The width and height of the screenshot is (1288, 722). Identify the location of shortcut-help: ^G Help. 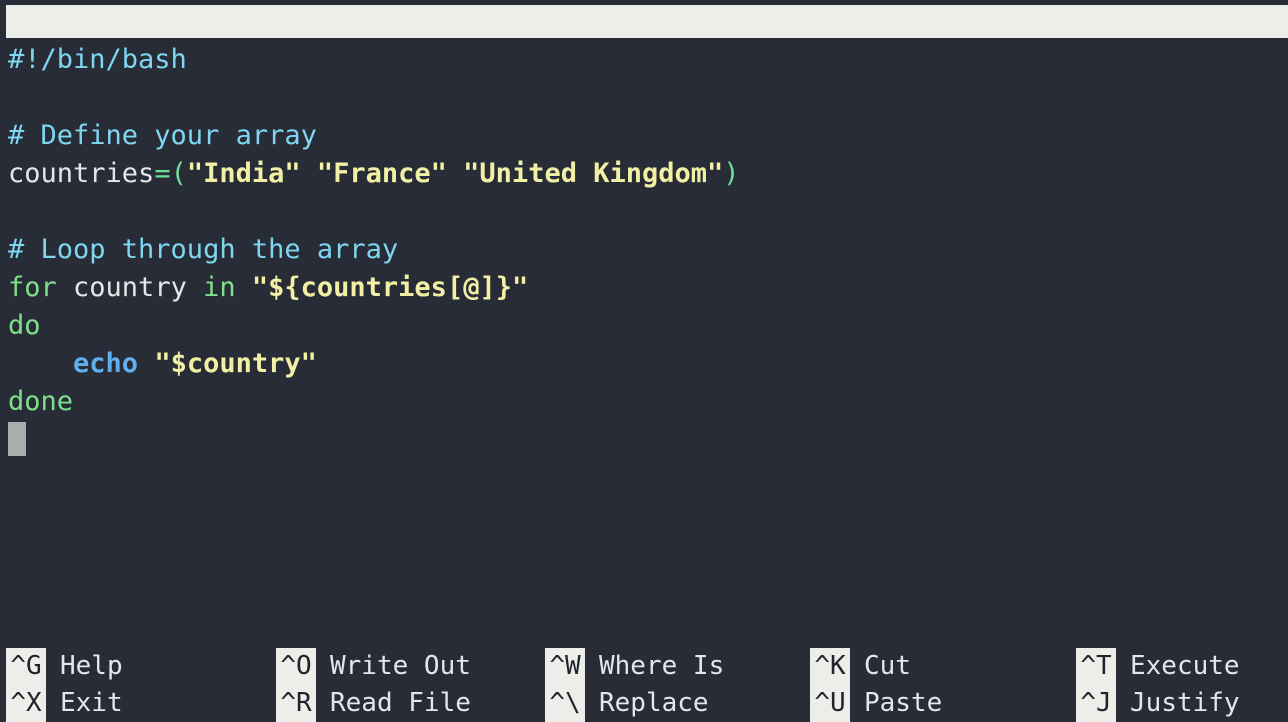
(139, 666).